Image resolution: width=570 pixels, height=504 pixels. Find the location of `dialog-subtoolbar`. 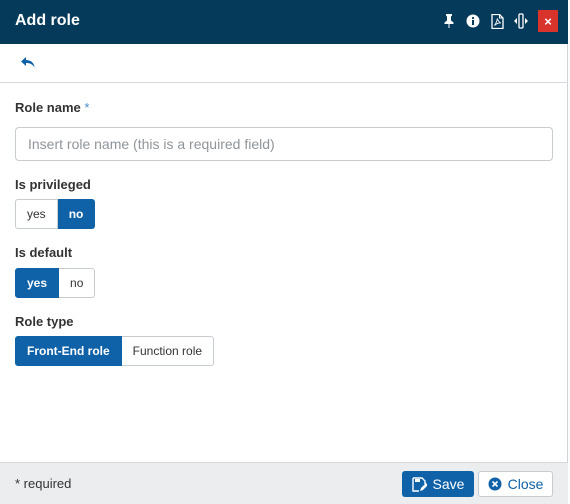

dialog-subtoolbar is located at coordinates (284, 63).